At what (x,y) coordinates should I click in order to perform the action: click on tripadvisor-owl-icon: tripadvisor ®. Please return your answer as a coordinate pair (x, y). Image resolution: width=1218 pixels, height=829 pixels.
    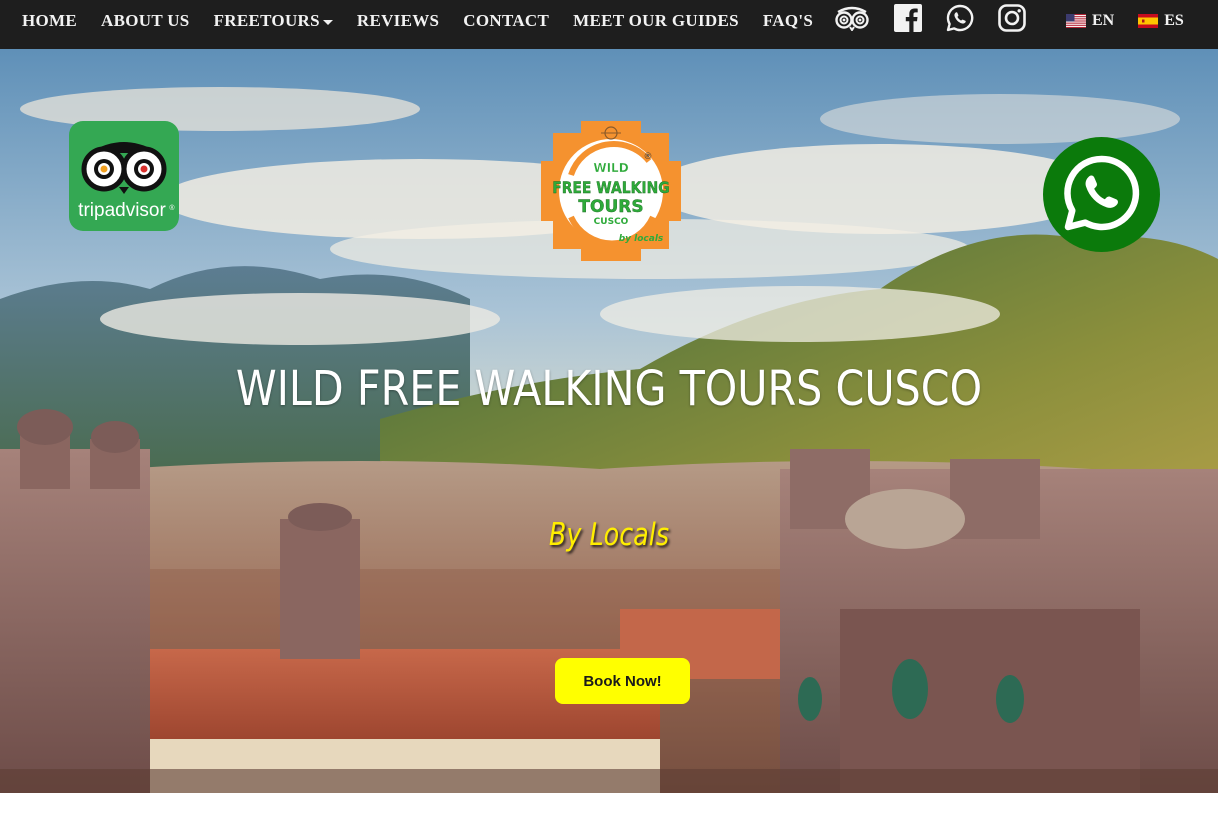
    Looking at the image, I should click on (124, 176).